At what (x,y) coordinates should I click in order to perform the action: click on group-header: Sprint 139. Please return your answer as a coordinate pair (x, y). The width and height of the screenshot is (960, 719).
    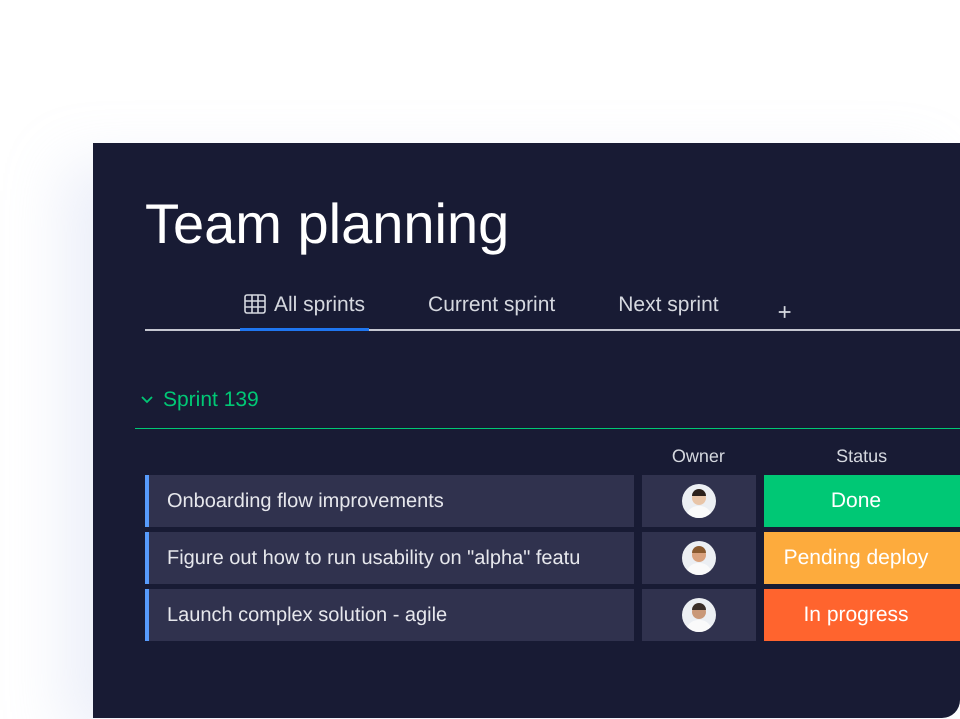
    Looking at the image, I should click on (547, 406).